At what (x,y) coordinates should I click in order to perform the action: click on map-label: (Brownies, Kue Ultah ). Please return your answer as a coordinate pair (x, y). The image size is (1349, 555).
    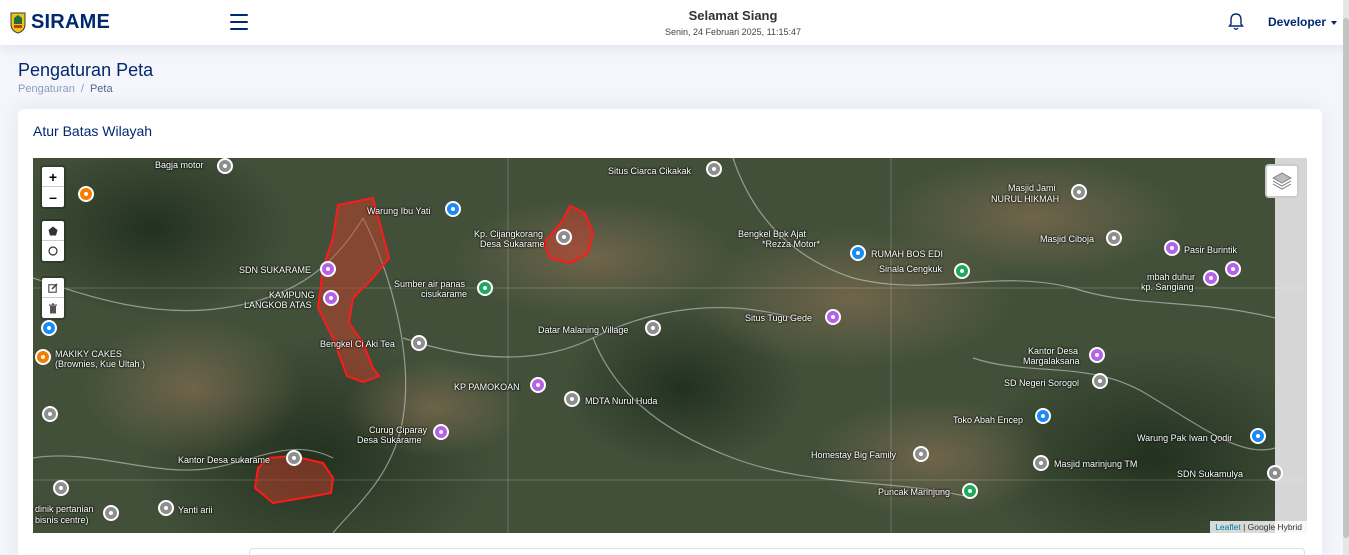
    Looking at the image, I should click on (100, 364).